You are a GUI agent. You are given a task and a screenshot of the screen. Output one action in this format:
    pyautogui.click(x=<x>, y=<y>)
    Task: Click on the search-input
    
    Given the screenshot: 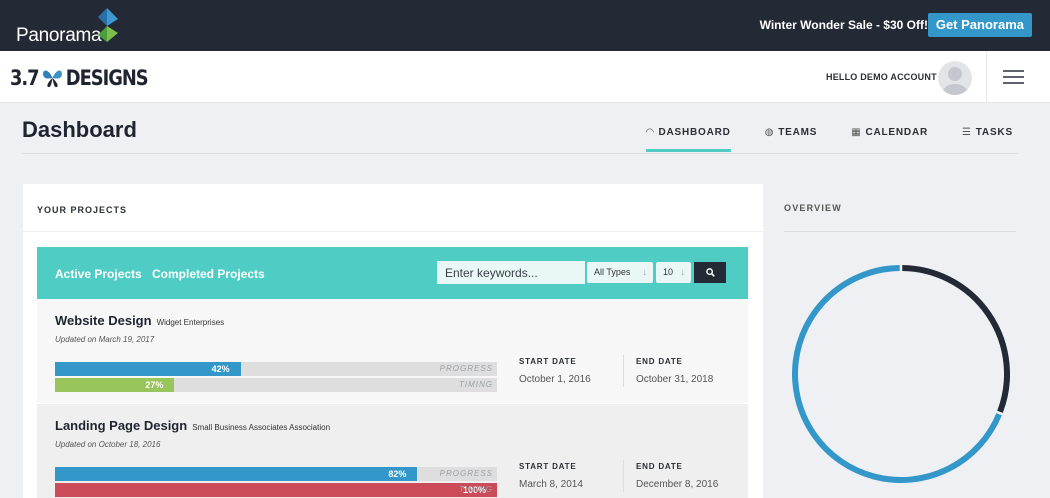 What is the action you would take?
    pyautogui.click(x=511, y=272)
    